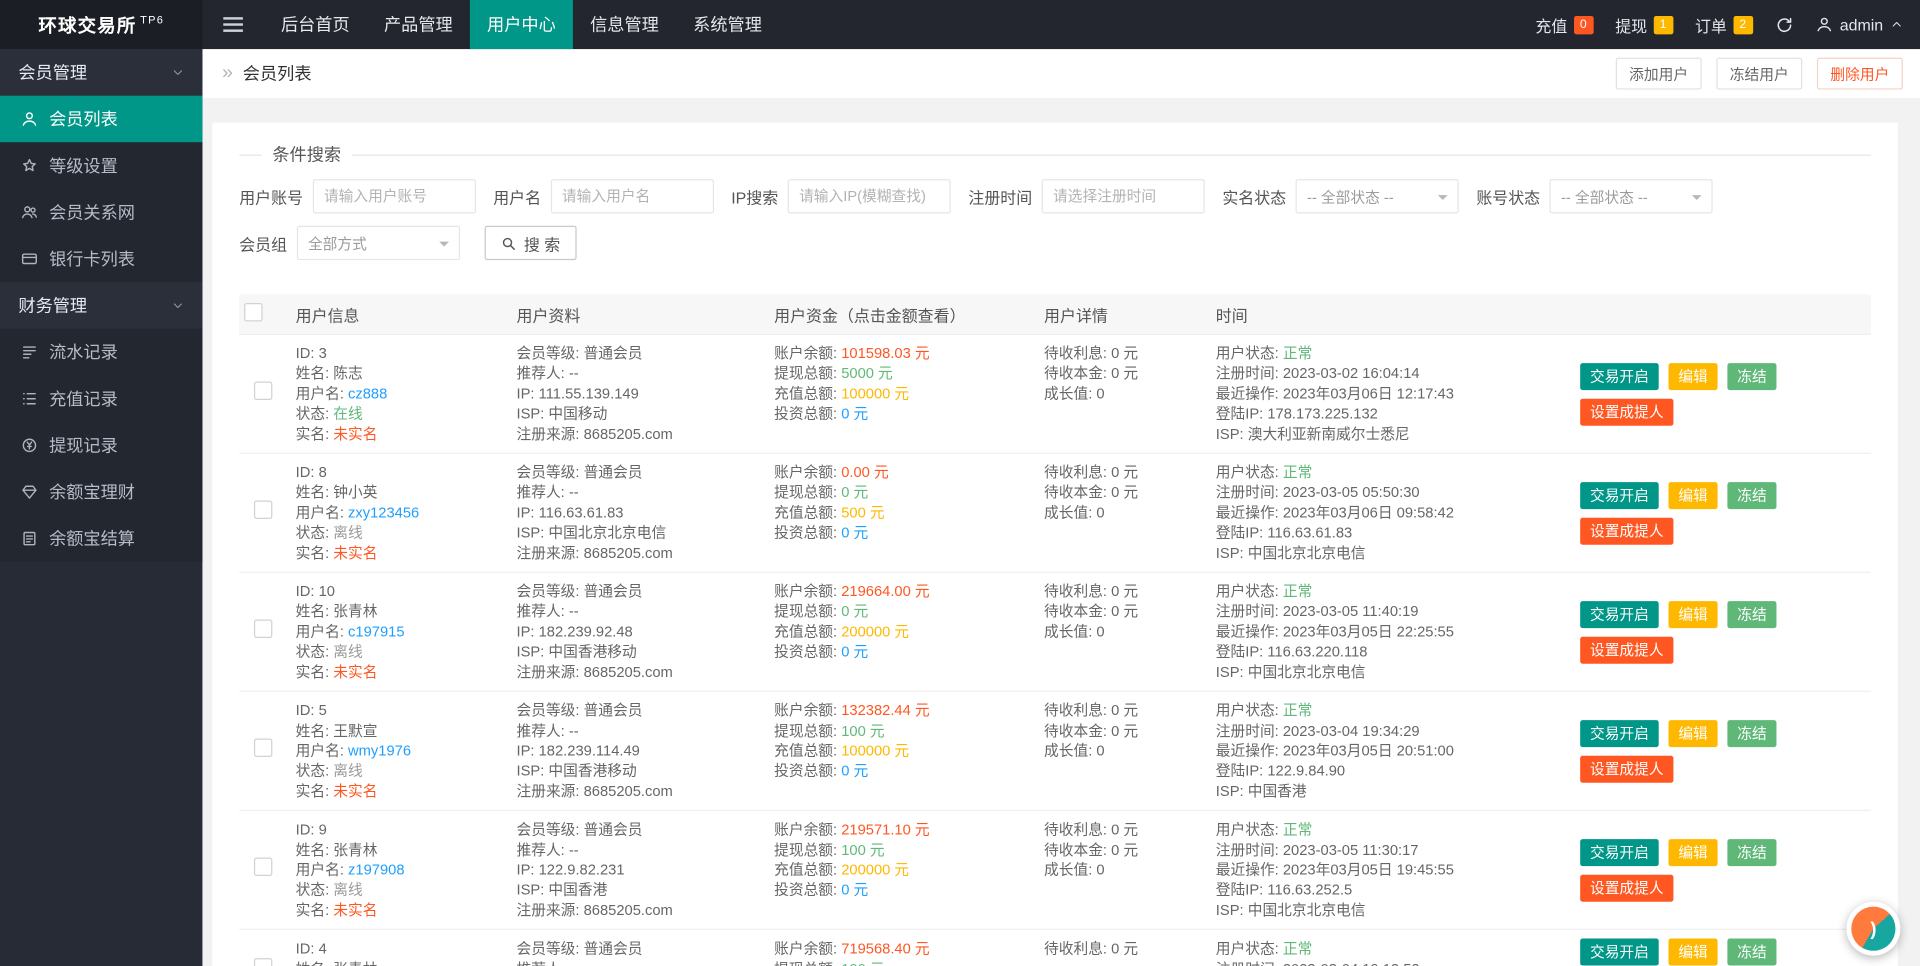 Image resolution: width=1920 pixels, height=966 pixels. I want to click on recharge-value: 500 元, so click(862, 512).